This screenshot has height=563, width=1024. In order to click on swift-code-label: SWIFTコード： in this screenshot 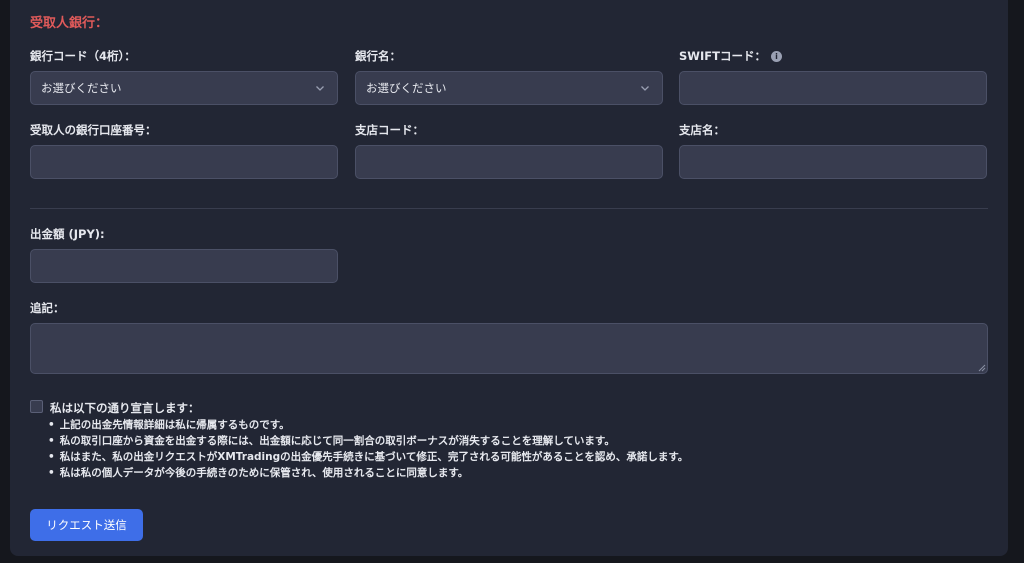, I will do `click(722, 56)`.